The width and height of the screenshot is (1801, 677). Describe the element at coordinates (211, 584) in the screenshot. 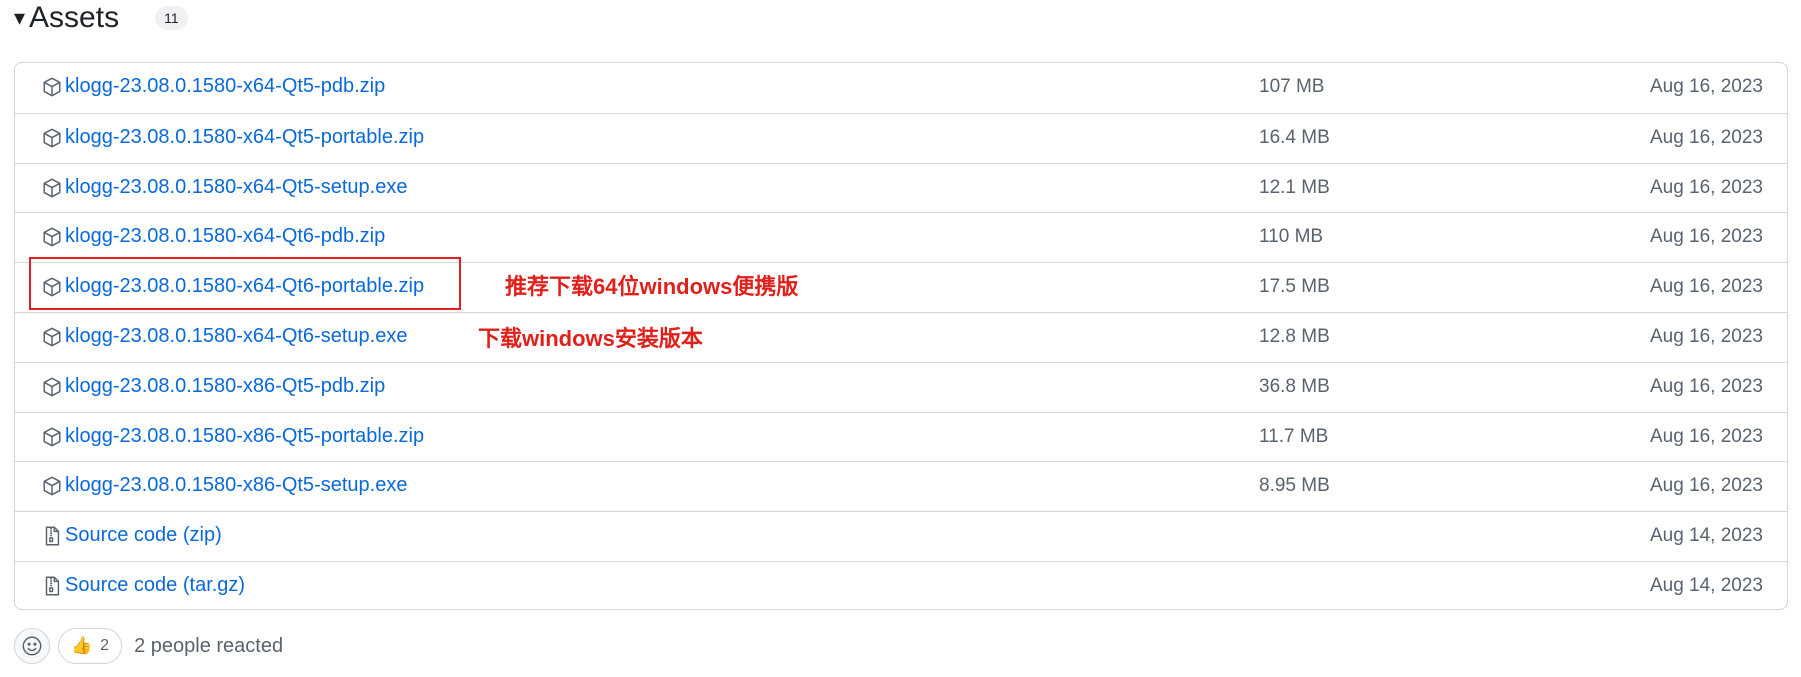

I see `asset-name-suffix: (tar.gz)` at that location.